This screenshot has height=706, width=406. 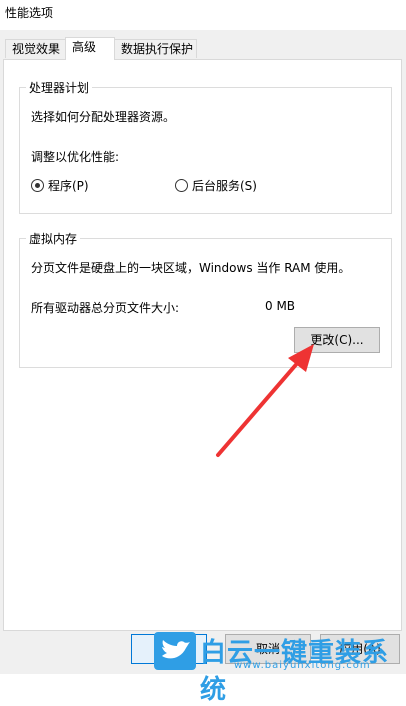 What do you see at coordinates (90, 48) in the screenshot?
I see `tab-advanced: 高级` at bounding box center [90, 48].